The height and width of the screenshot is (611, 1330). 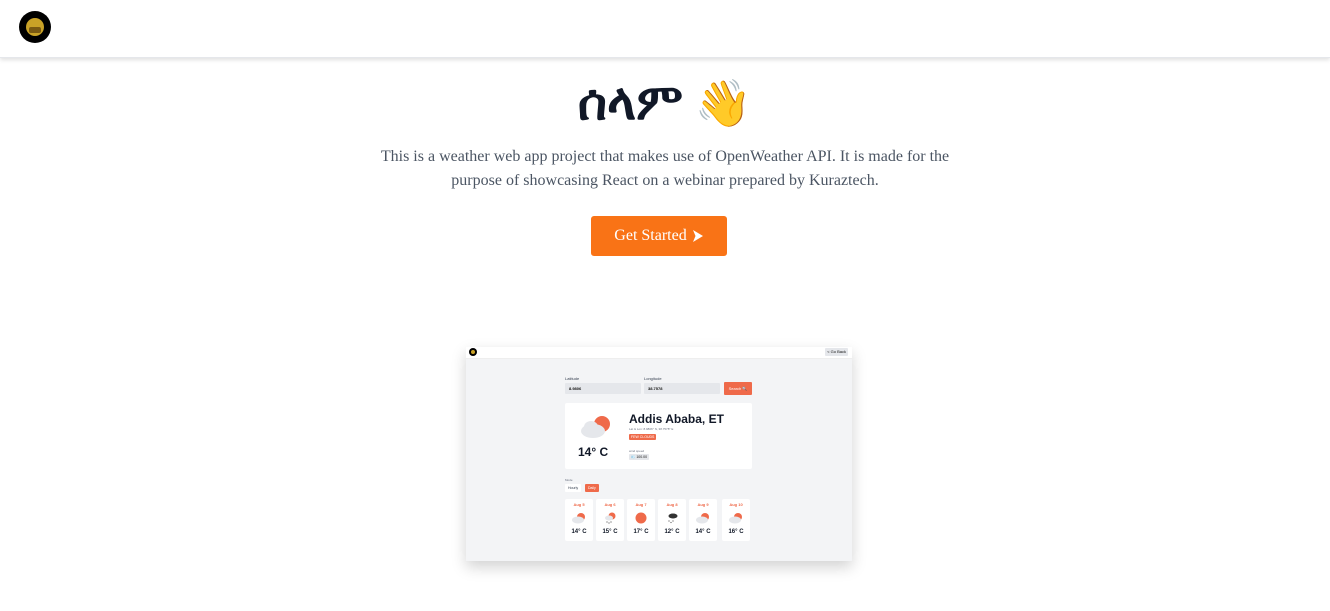 What do you see at coordinates (665, 29) in the screenshot?
I see `top-navbar` at bounding box center [665, 29].